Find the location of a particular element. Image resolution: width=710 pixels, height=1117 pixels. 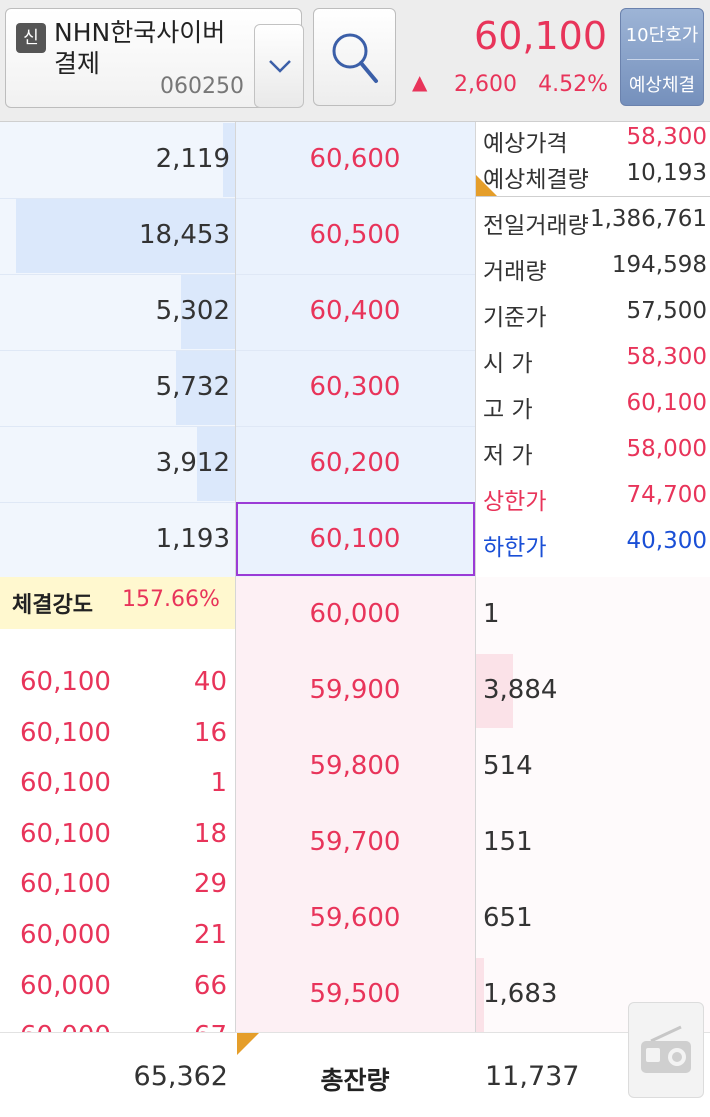

tick-quantity: 66 is located at coordinates (210, 985).